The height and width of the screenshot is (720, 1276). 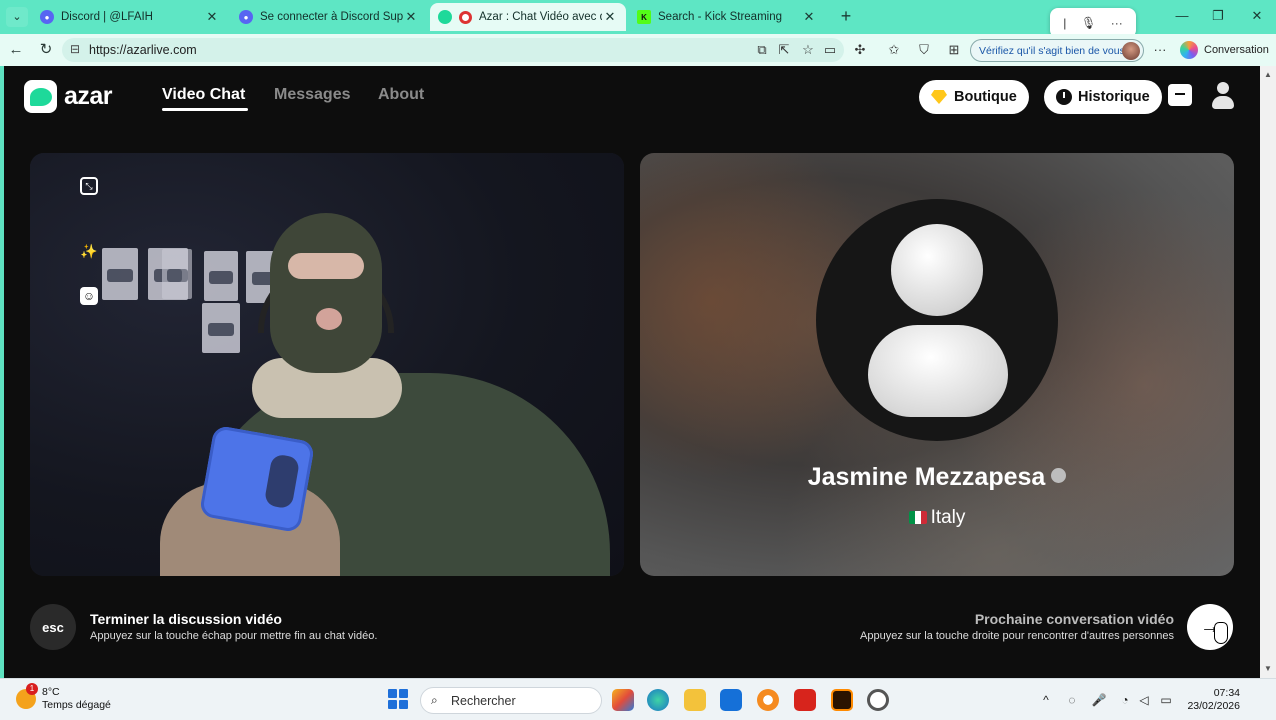 What do you see at coordinates (878, 700) in the screenshot?
I see `steam-icon` at bounding box center [878, 700].